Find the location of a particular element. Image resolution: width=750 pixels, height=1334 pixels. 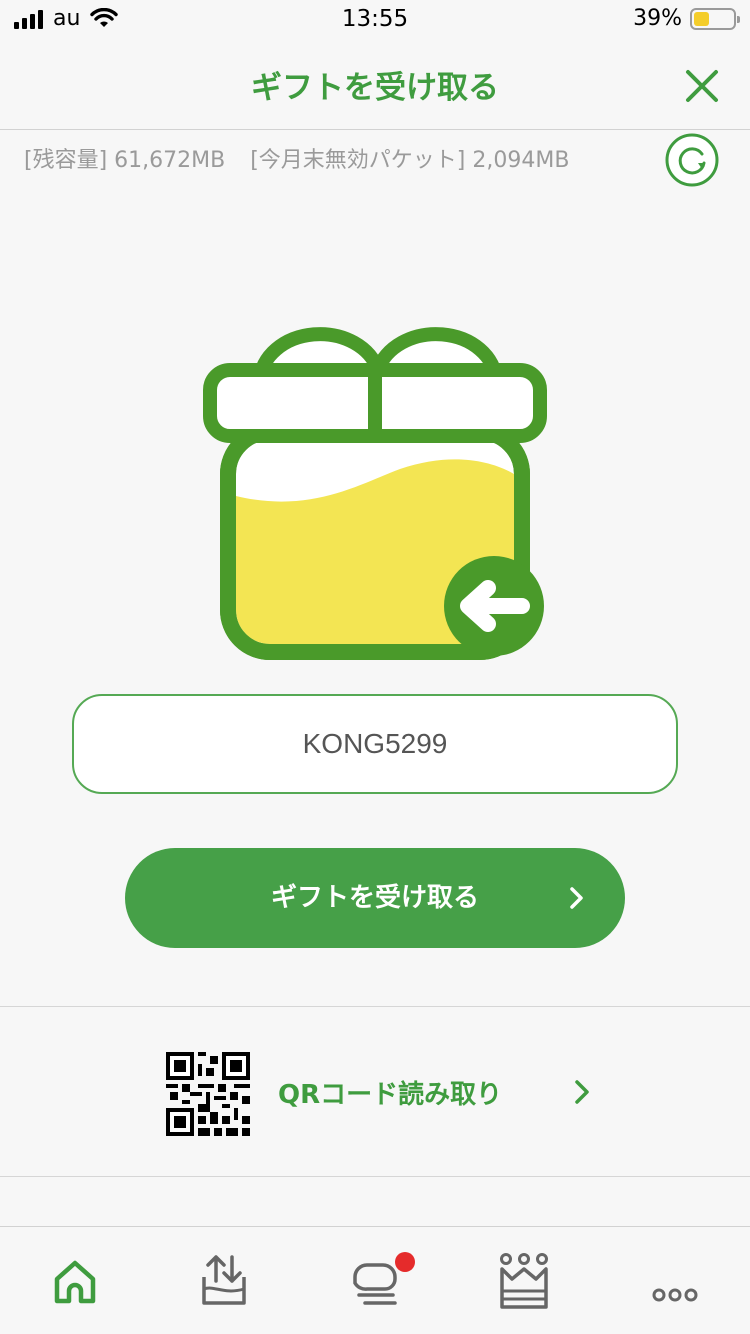

status-bar: au 13:55 39% is located at coordinates (375, 21).